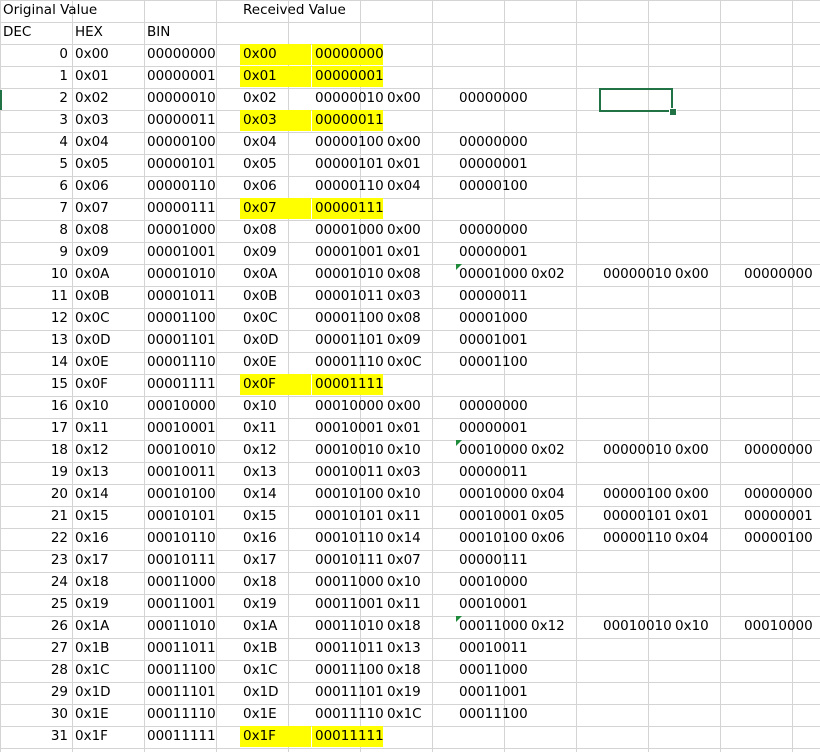 This screenshot has width=820, height=752. Describe the element at coordinates (348, 76) in the screenshot. I see `received-bin-cell: 00000001` at that location.